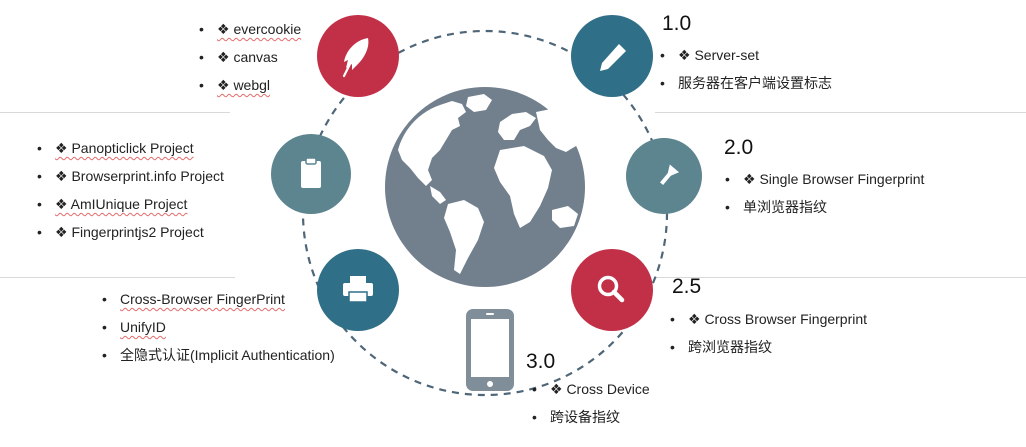  Describe the element at coordinates (130, 176) in the screenshot. I see `list-item: ❖ Browserprint.info Project` at that location.